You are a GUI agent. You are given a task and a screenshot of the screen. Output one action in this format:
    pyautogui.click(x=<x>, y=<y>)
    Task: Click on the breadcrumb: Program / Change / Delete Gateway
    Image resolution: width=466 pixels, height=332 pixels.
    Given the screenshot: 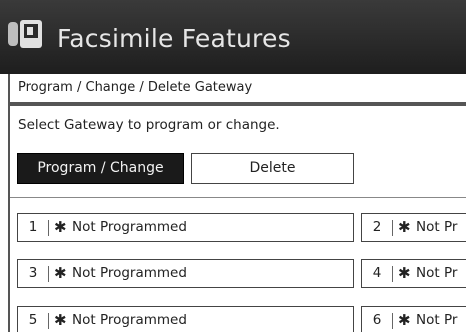 What is the action you would take?
    pyautogui.click(x=237, y=89)
    